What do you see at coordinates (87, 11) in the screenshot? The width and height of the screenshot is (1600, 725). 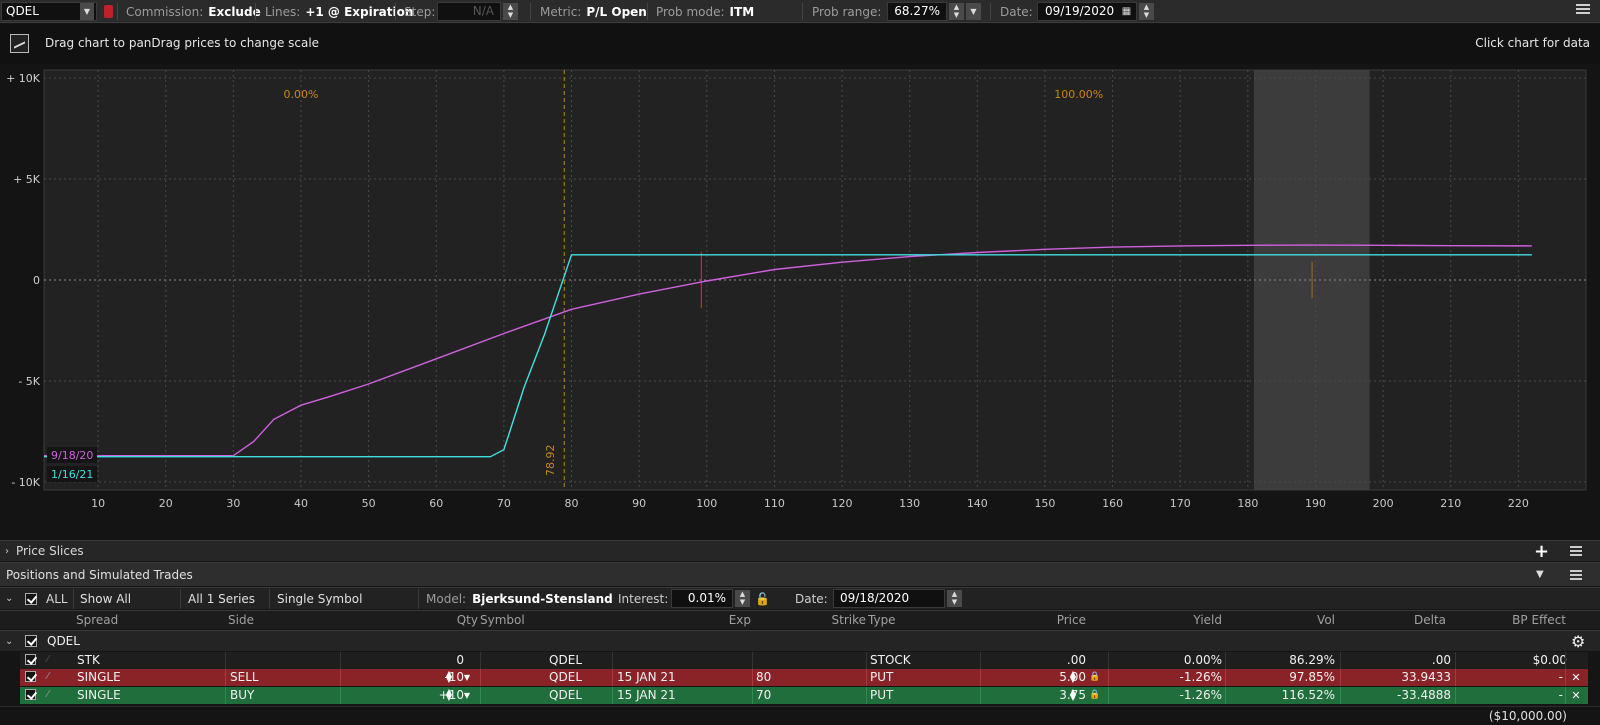 I see `symbol-dropdown-icon: ▼` at bounding box center [87, 11].